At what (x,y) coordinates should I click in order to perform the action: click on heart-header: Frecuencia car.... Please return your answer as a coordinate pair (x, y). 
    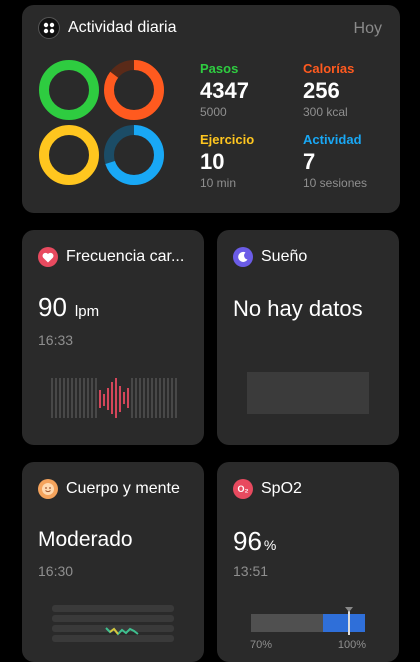
    Looking at the image, I should click on (111, 257).